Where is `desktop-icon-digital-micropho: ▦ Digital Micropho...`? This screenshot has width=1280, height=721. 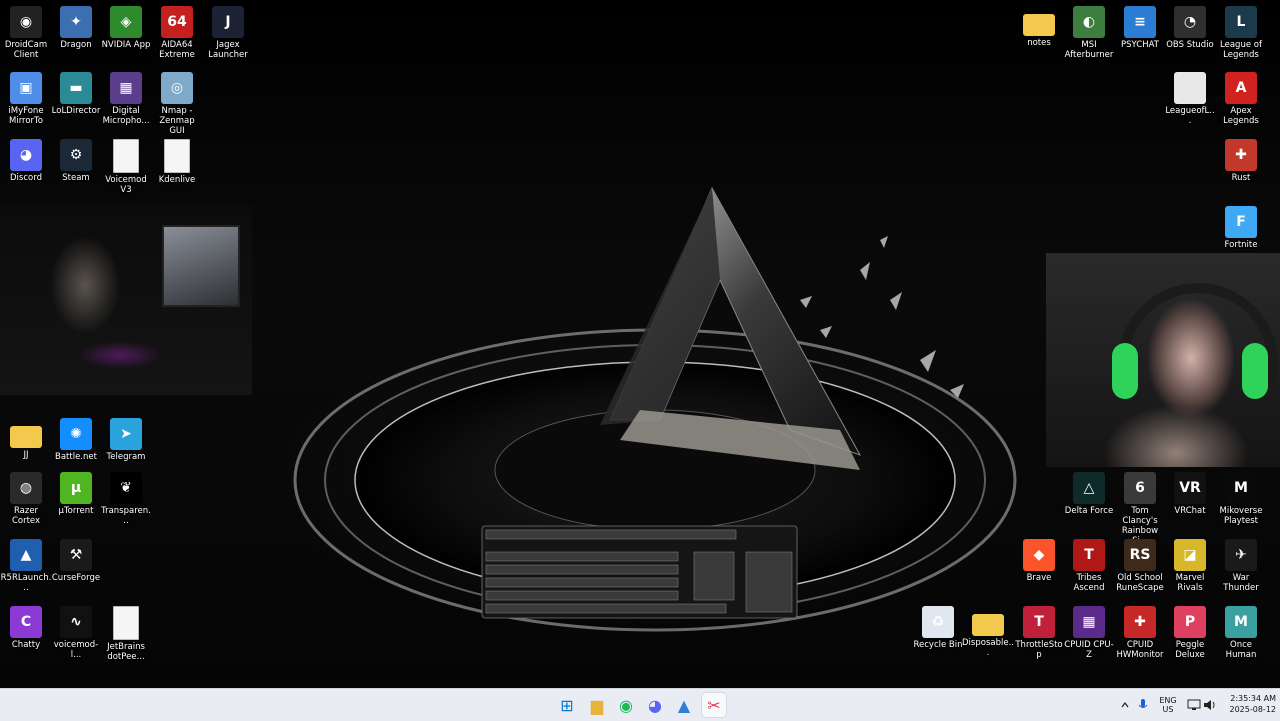
desktop-icon-digital-micropho: ▦ Digital Micropho... is located at coordinates (126, 99).